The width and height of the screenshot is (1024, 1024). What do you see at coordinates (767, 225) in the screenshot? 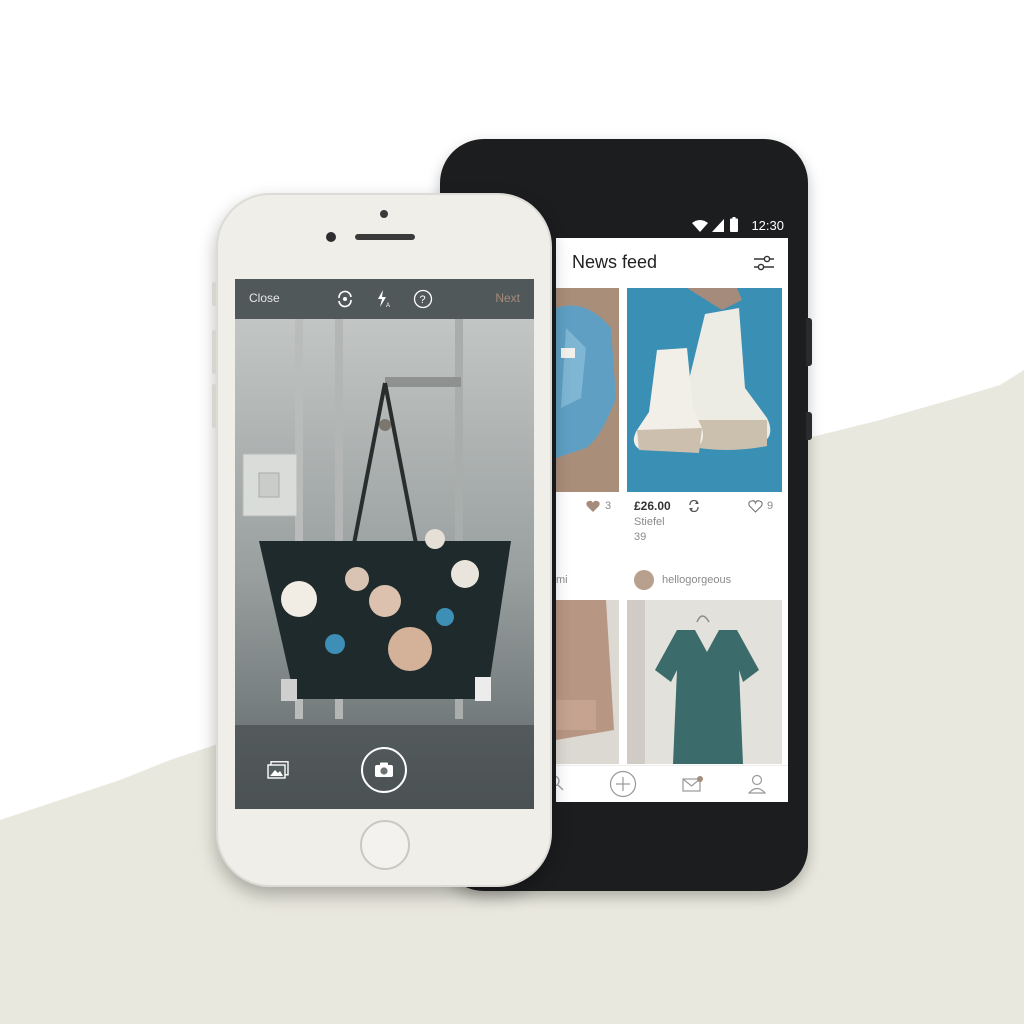
I see `status-time: 12:30` at bounding box center [767, 225].